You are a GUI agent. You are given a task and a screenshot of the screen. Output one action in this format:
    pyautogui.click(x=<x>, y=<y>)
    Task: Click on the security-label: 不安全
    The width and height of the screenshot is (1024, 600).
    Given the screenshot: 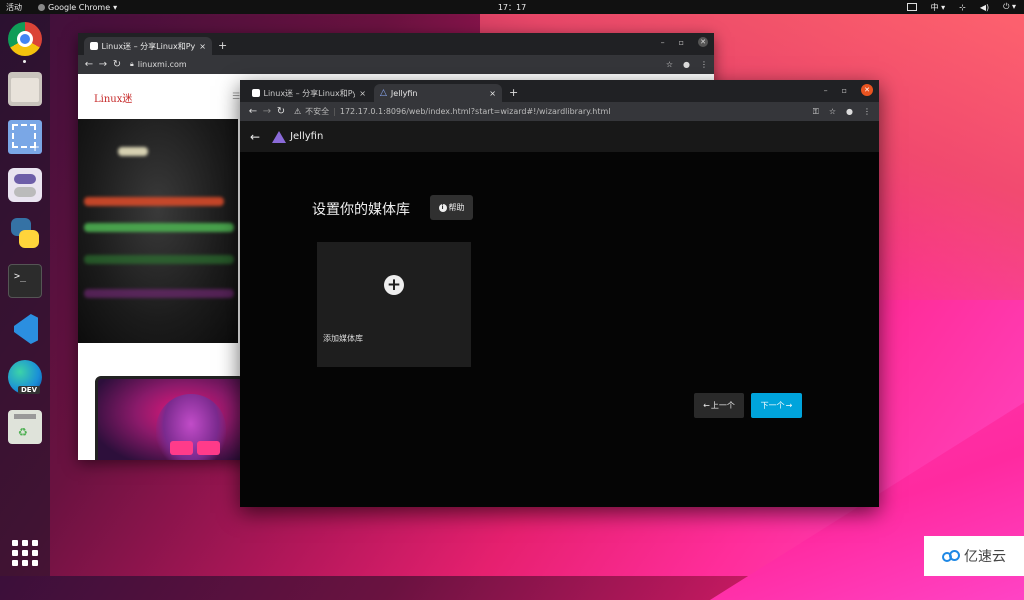 What is the action you would take?
    pyautogui.click(x=317, y=111)
    